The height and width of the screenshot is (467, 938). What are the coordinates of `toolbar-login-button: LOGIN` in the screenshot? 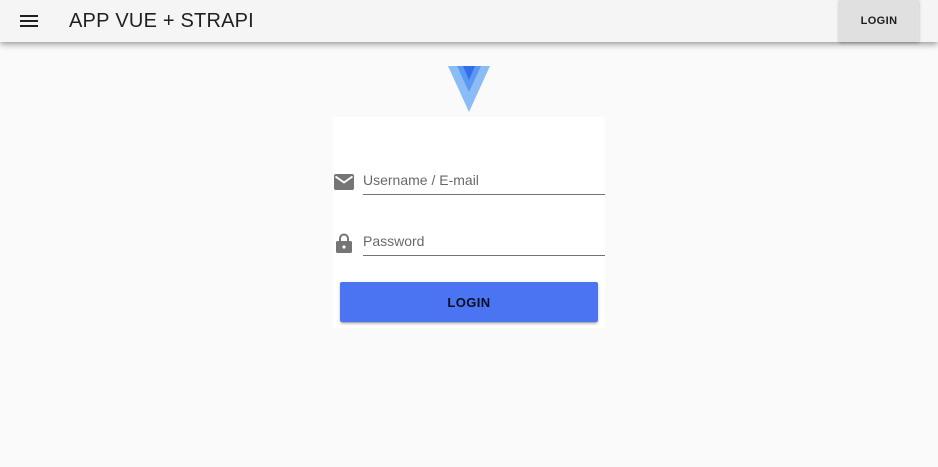 It's located at (879, 21).